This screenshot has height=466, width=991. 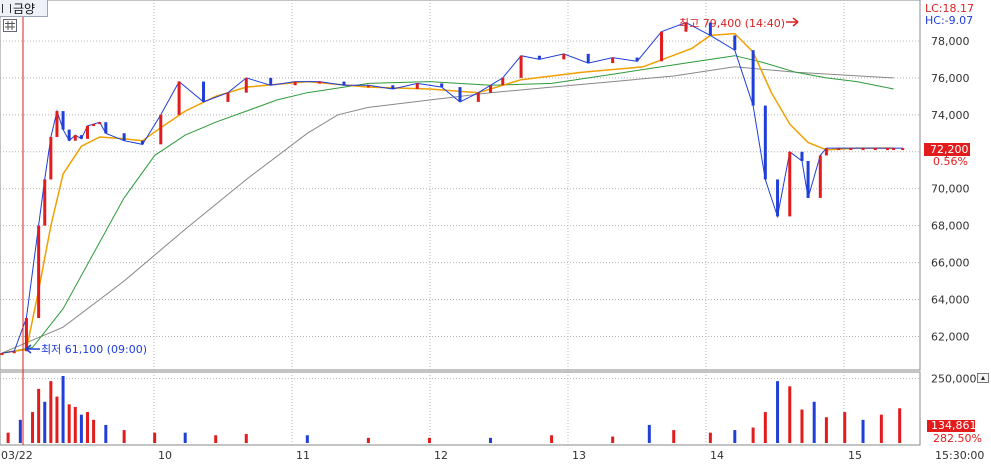 What do you see at coordinates (950, 226) in the screenshot?
I see `price-tick-label: 68,000` at bounding box center [950, 226].